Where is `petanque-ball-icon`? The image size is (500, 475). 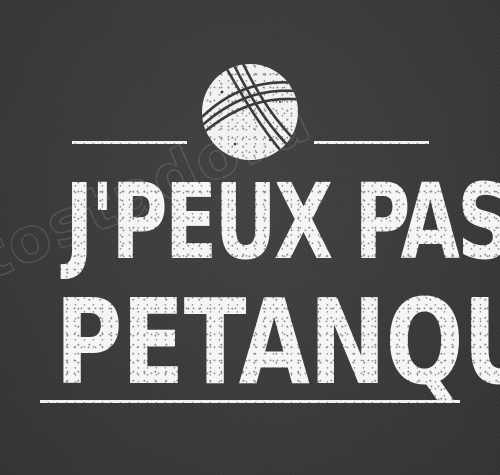
petanque-ball-icon is located at coordinates (250, 112).